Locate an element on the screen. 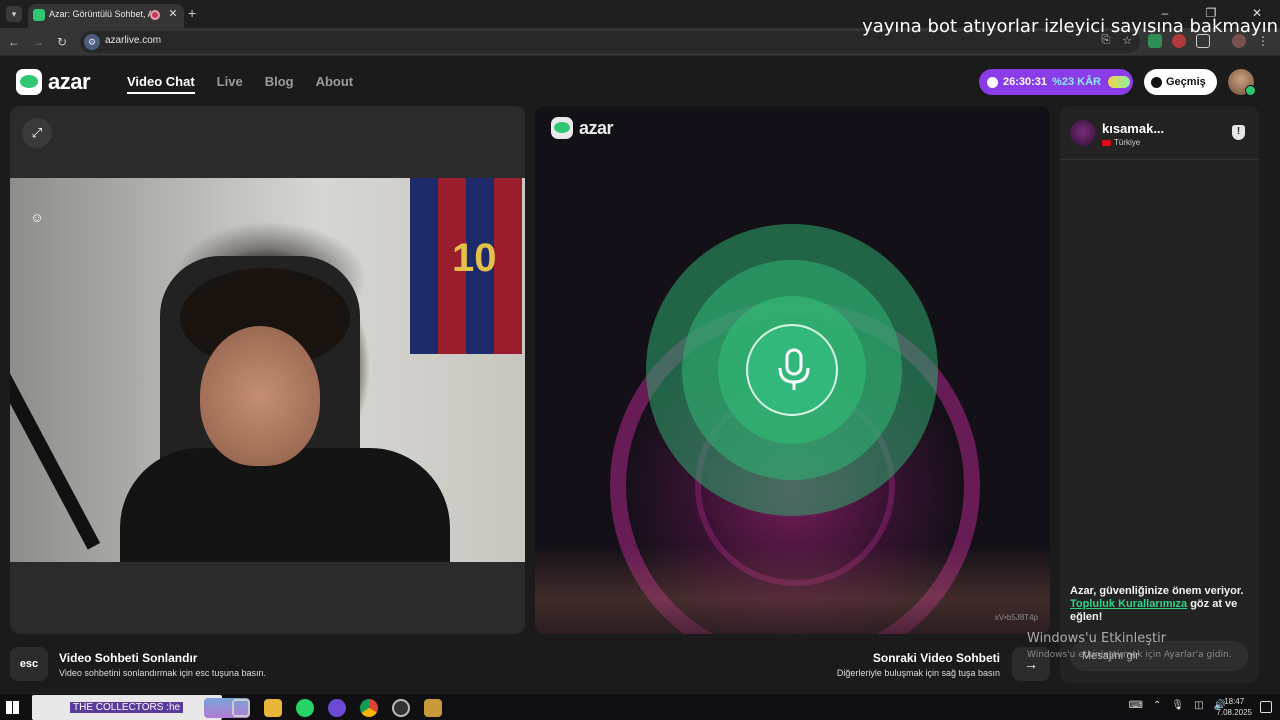  site-info-icon: ⚙ is located at coordinates (92, 42).